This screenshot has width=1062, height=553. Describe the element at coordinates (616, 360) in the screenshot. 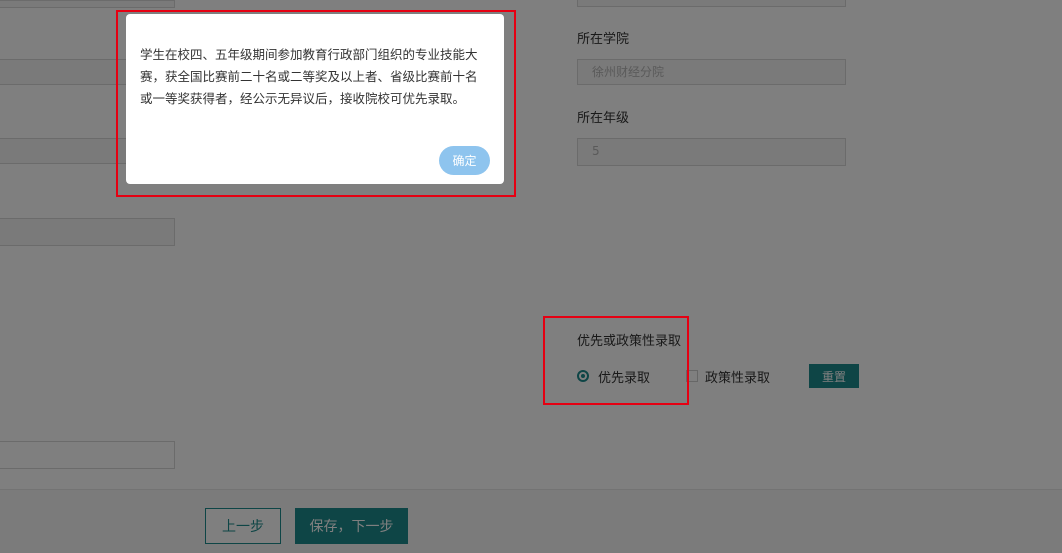

I see `highlight-box-admission` at that location.